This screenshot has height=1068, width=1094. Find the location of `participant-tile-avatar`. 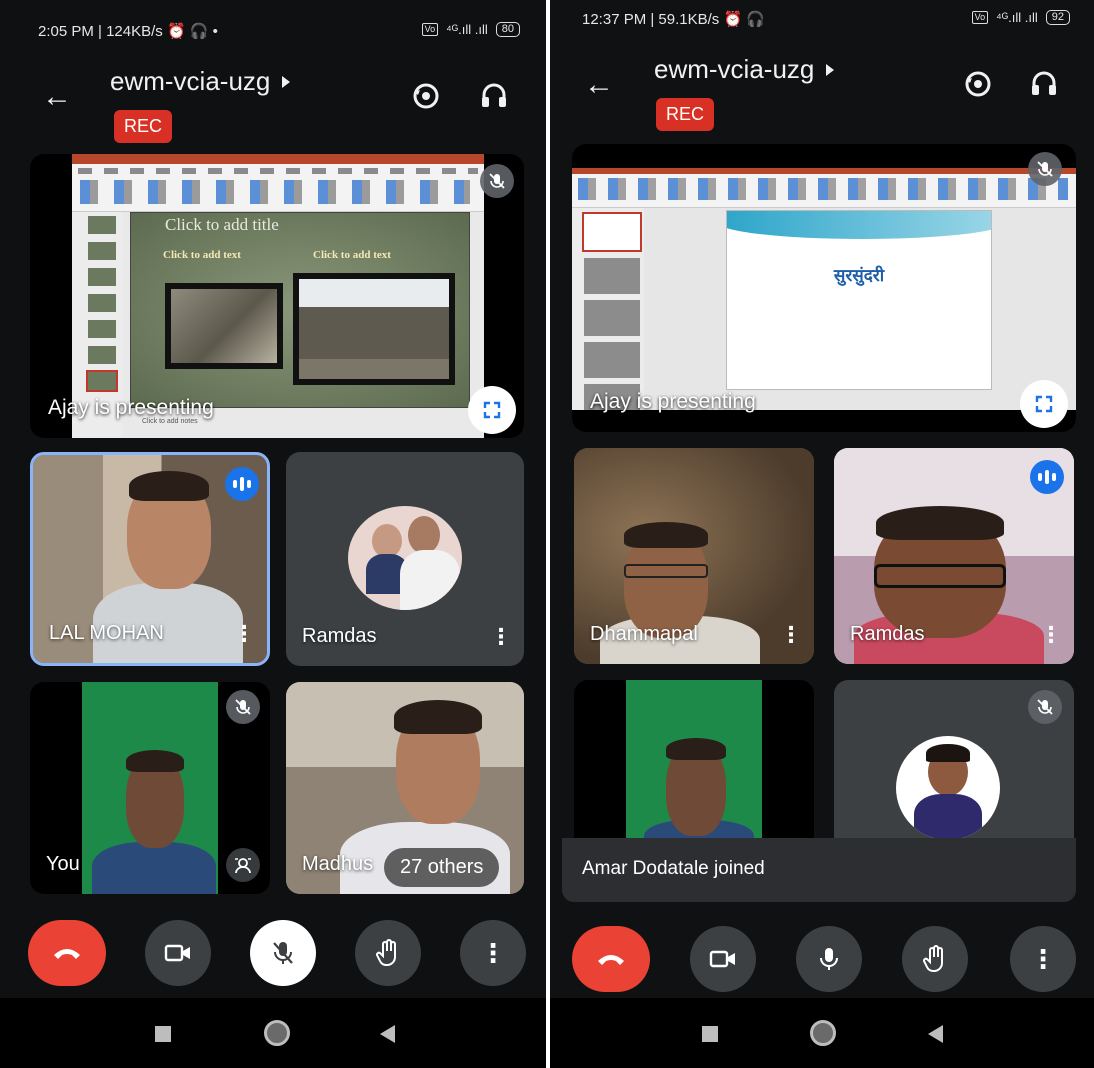

participant-tile-avatar is located at coordinates (954, 760).